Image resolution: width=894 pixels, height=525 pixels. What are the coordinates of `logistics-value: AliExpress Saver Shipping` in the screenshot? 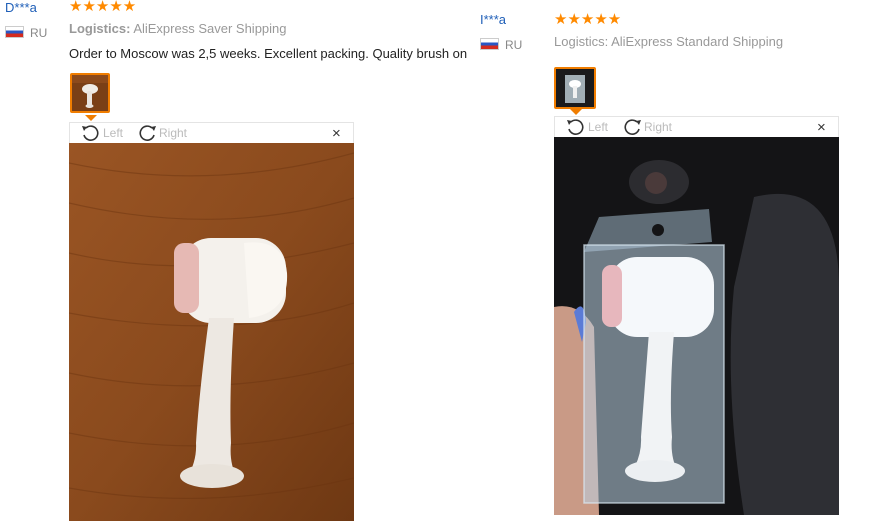 It's located at (210, 28).